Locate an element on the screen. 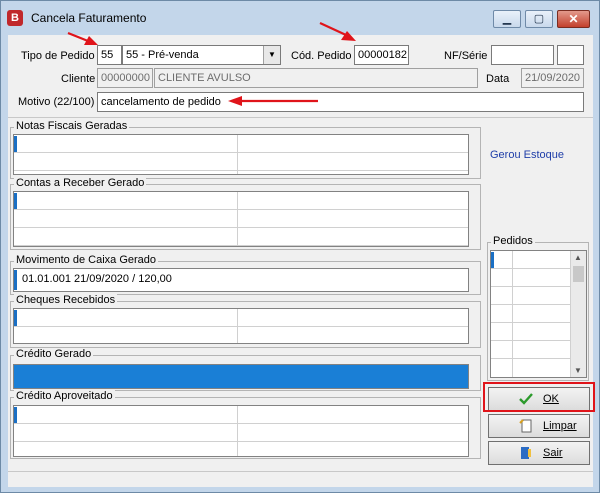 The height and width of the screenshot is (495, 602). motivo-arrow is located at coordinates (273, 101).